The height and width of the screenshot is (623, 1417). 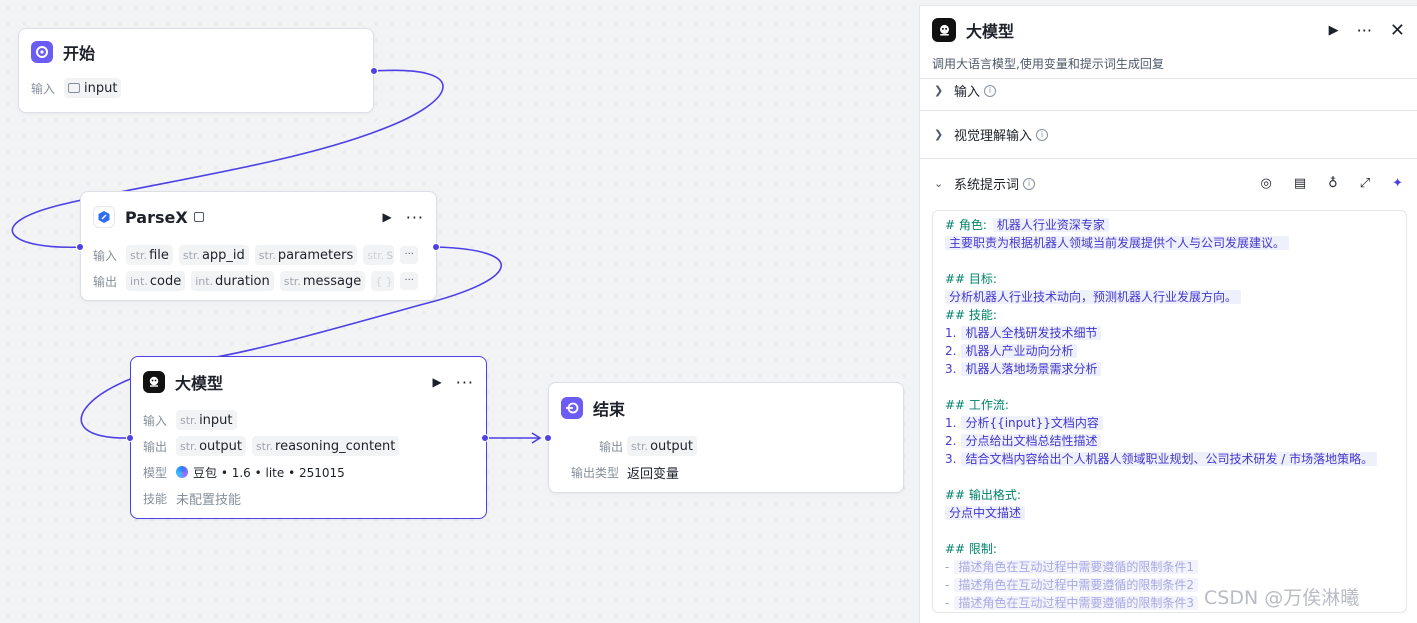 What do you see at coordinates (199, 383) in the screenshot?
I see `llm-node-title: 大模型` at bounding box center [199, 383].